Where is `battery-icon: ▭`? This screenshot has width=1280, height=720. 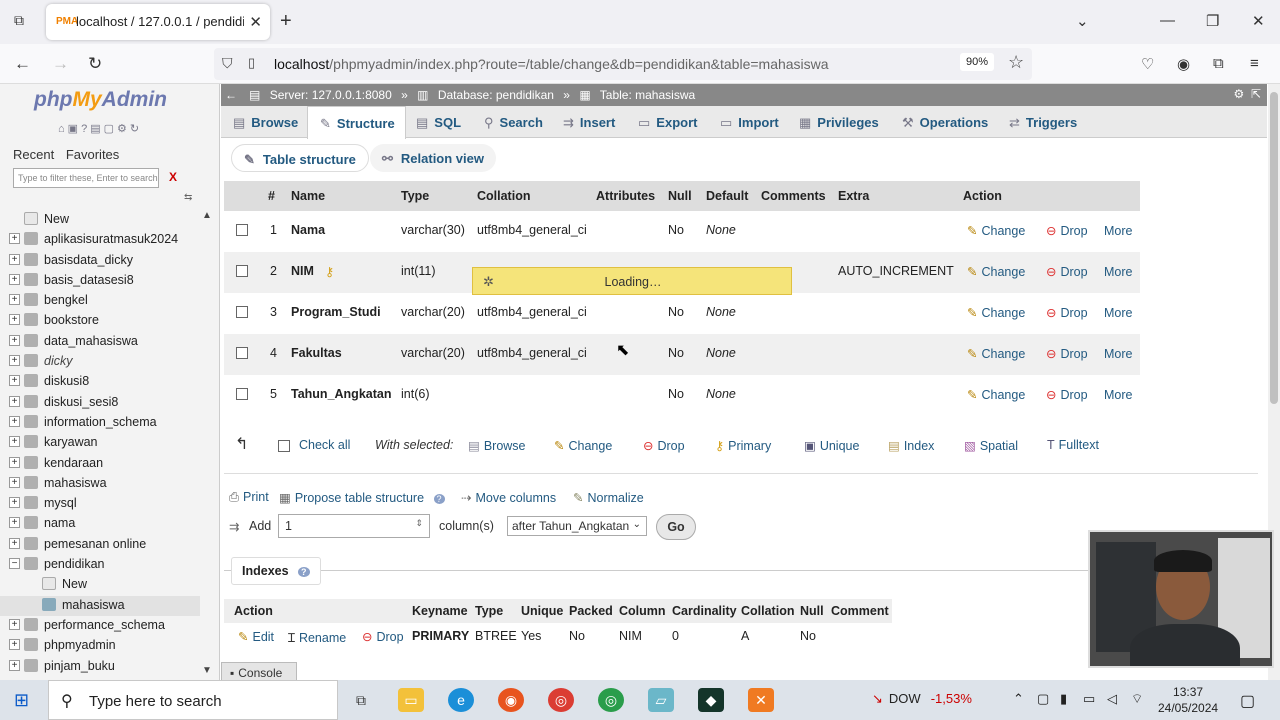
battery-icon: ▭ is located at coordinates (1089, 699).